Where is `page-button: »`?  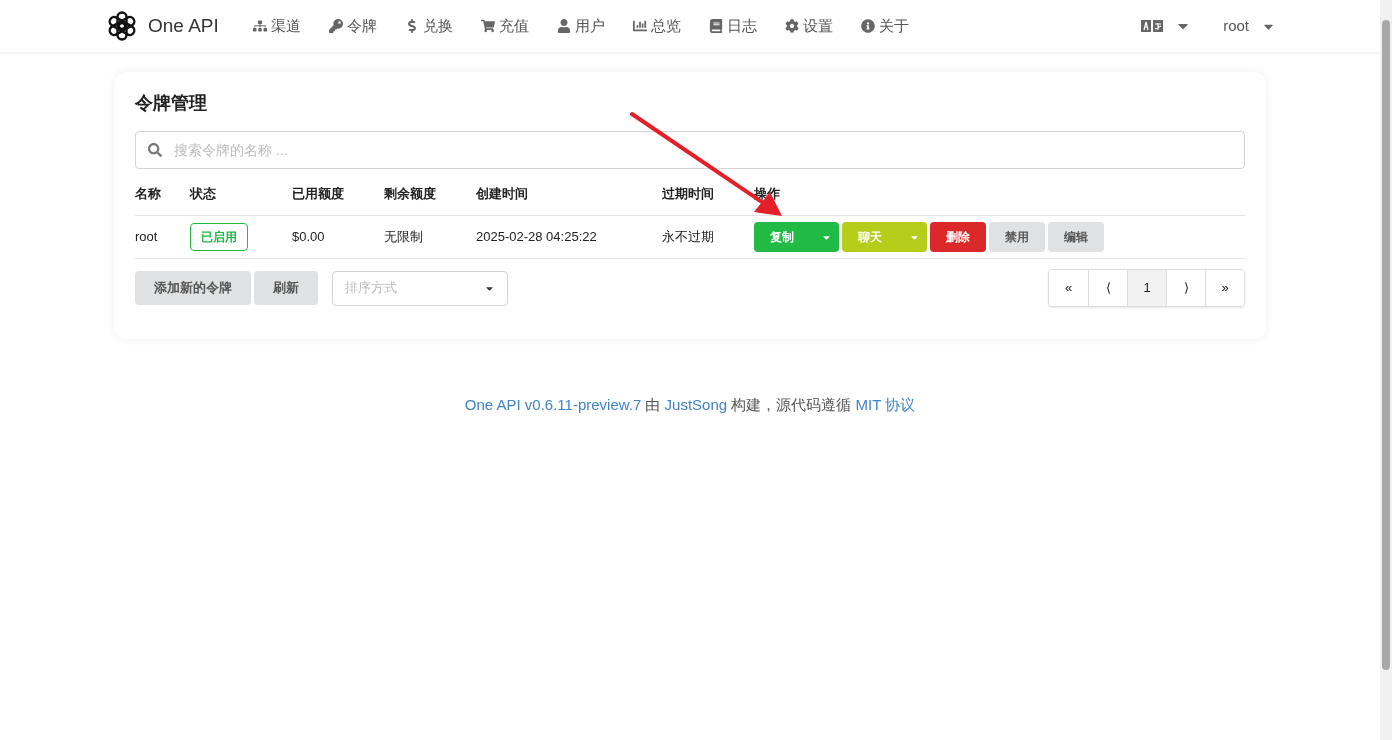
page-button: » is located at coordinates (1224, 288).